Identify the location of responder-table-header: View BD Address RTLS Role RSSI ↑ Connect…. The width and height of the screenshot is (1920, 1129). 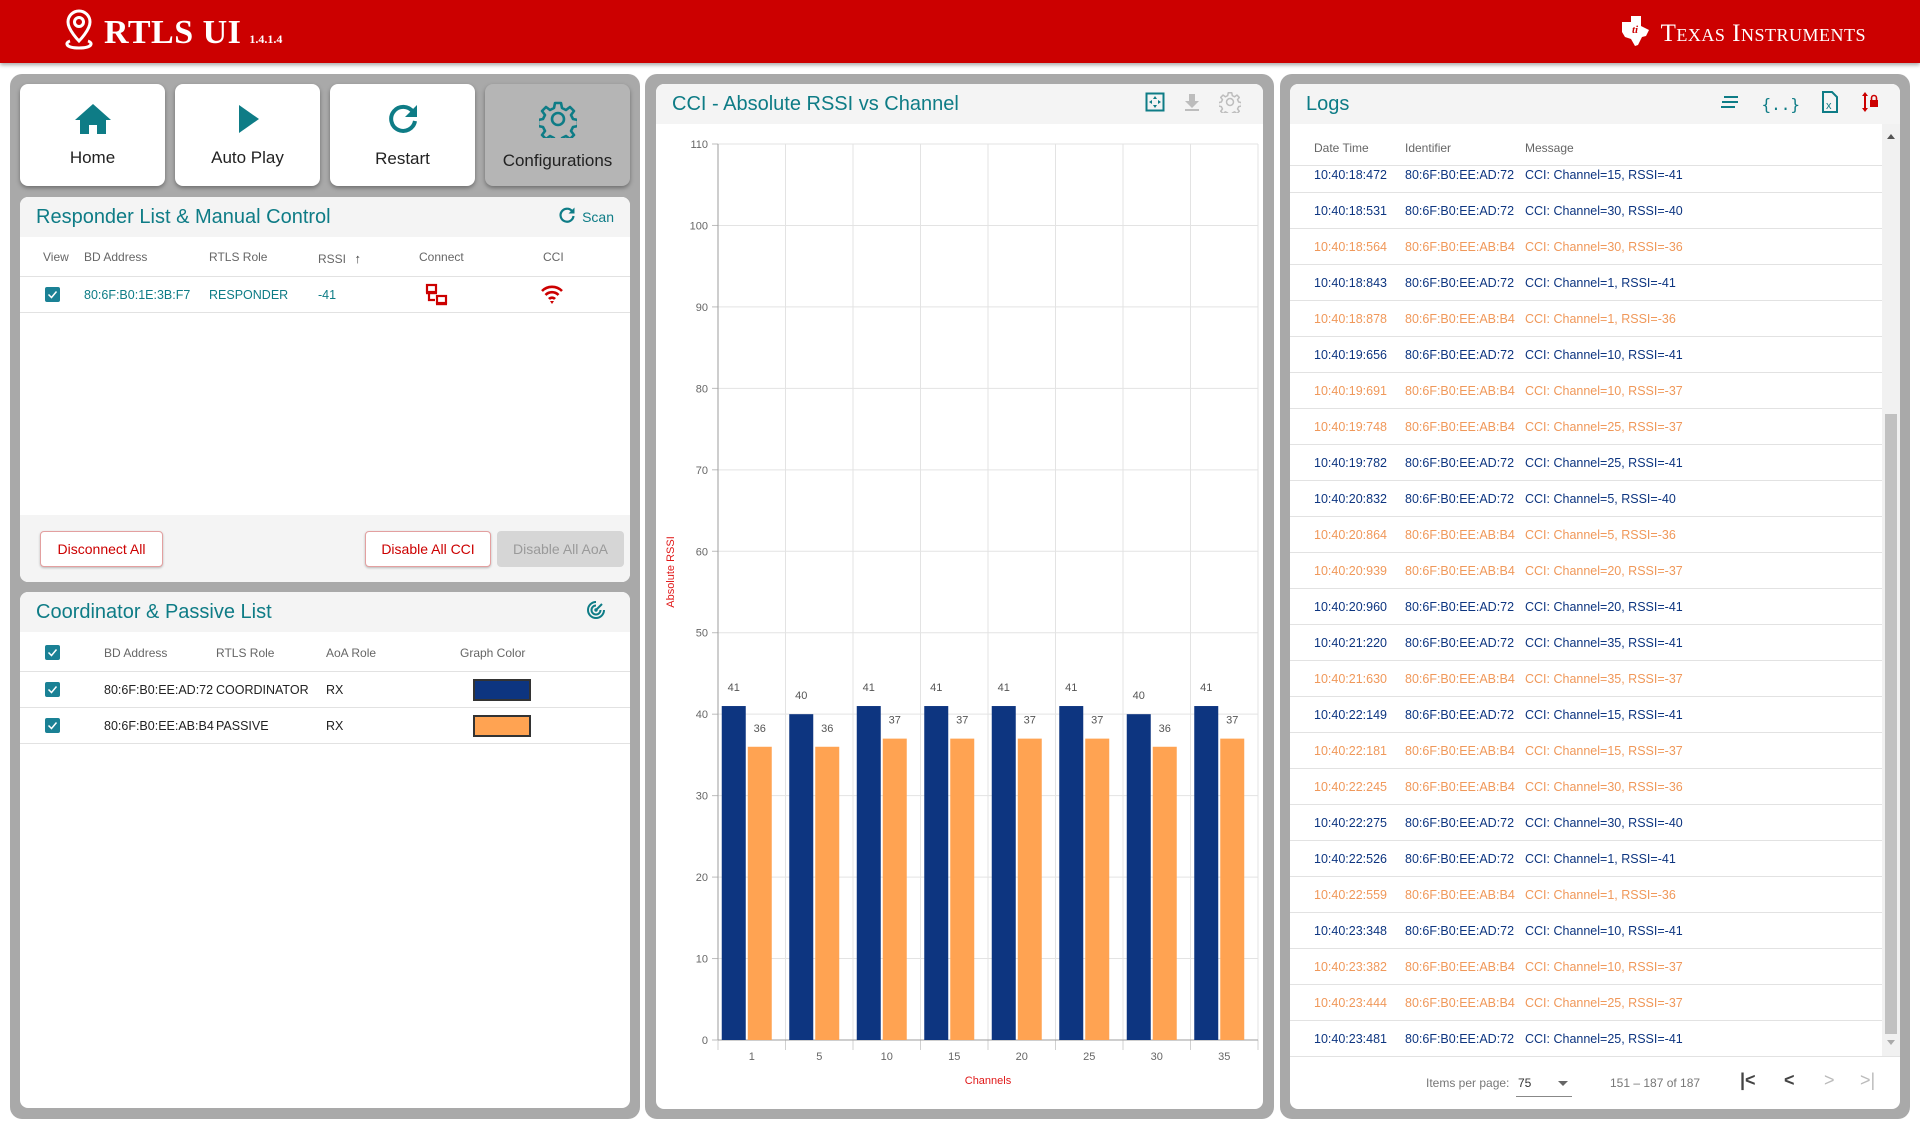
(325, 257).